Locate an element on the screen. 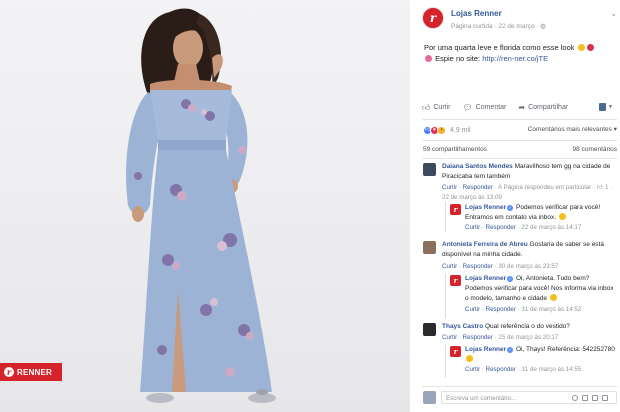 This screenshot has width=620, height=412. comment-timestamp: 22 de março às 13:09 is located at coordinates (472, 197).